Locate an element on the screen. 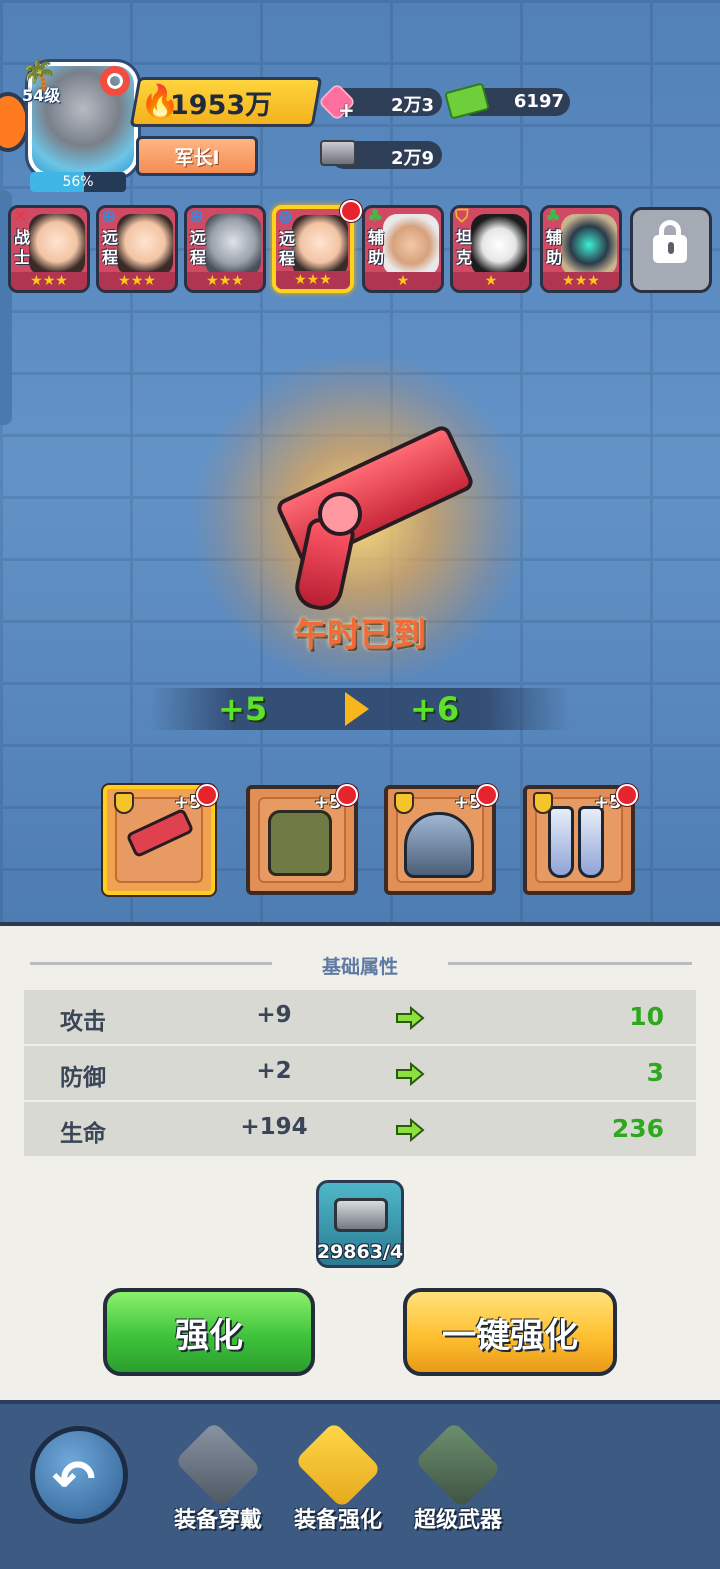 The width and height of the screenshot is (720, 1569). nav-equip-wear: 装备穿戴 is located at coordinates (218, 1490).